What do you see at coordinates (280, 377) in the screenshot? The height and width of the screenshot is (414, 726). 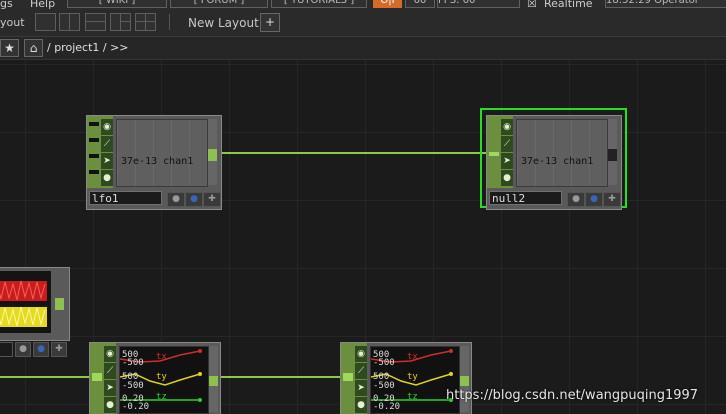 I see `wire-chop-a-chop-b` at bounding box center [280, 377].